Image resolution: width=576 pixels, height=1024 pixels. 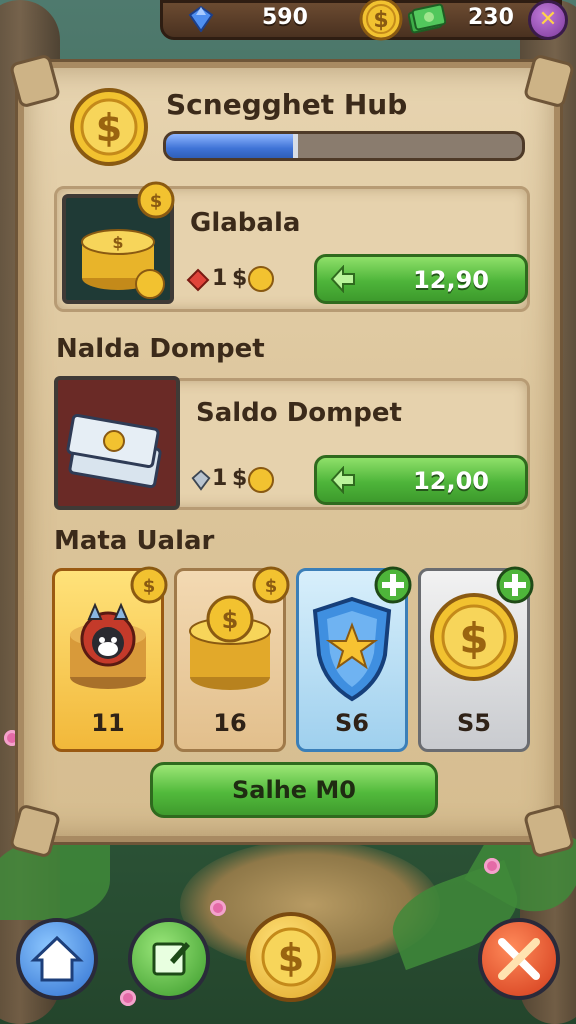 I want to click on tile-label: S6, so click(x=352, y=723).